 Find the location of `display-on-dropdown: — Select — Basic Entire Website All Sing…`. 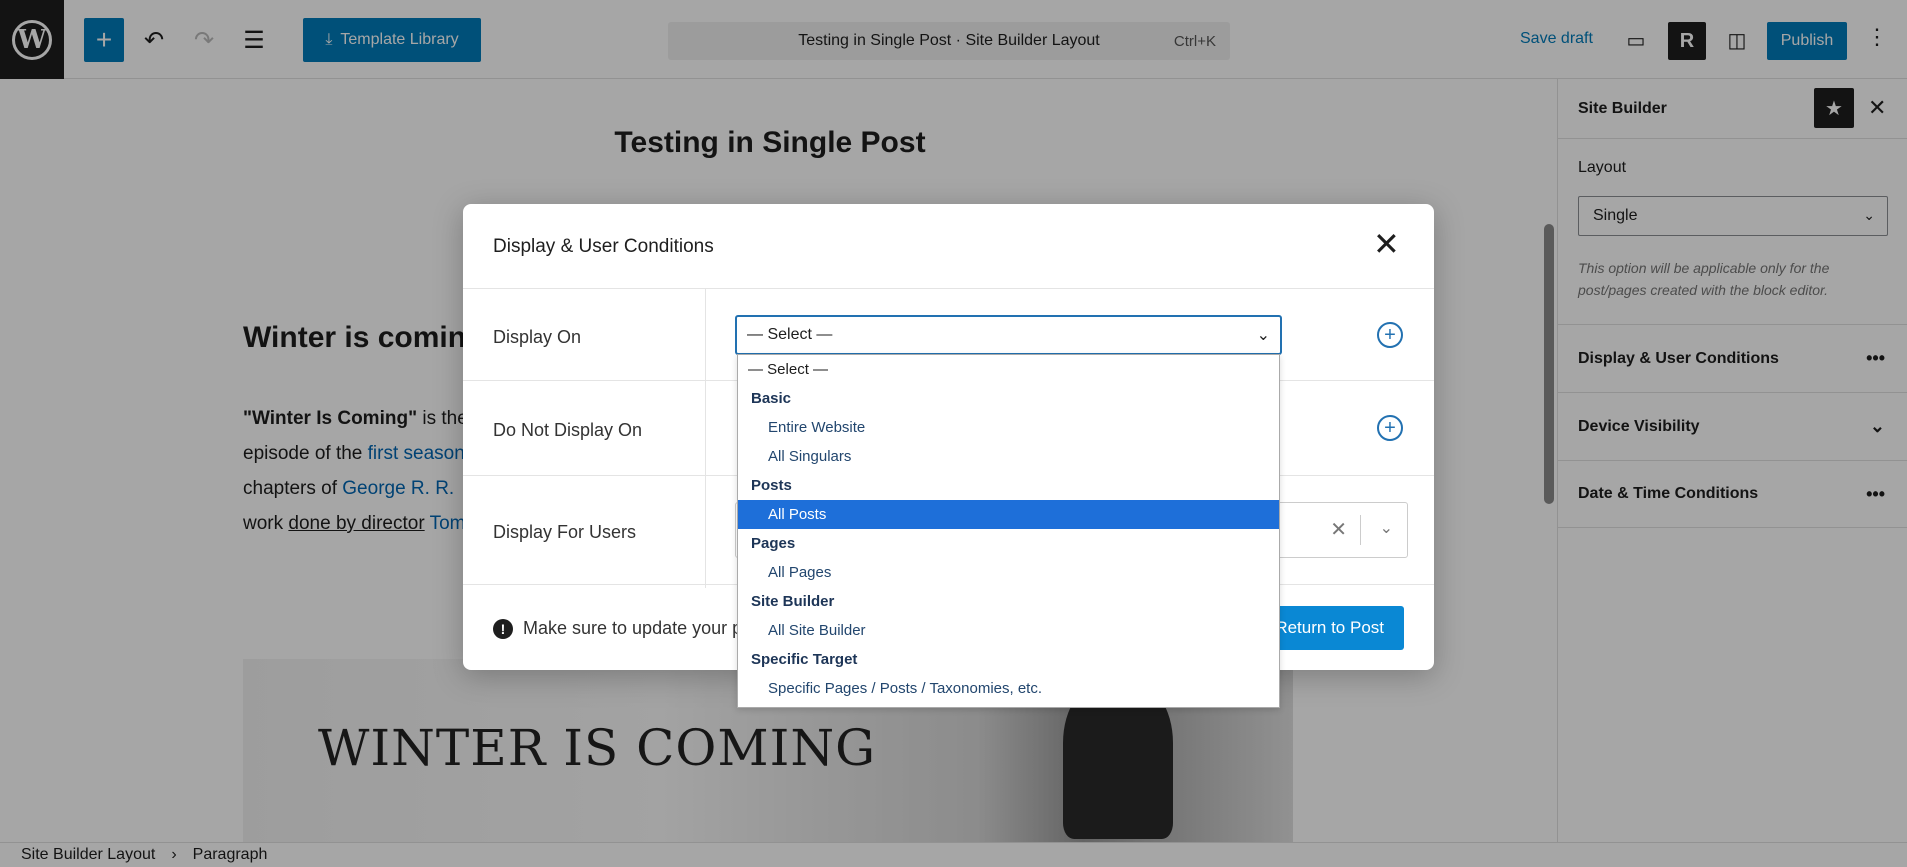

display-on-dropdown: — Select — Basic Entire Website All Sing… is located at coordinates (1008, 531).